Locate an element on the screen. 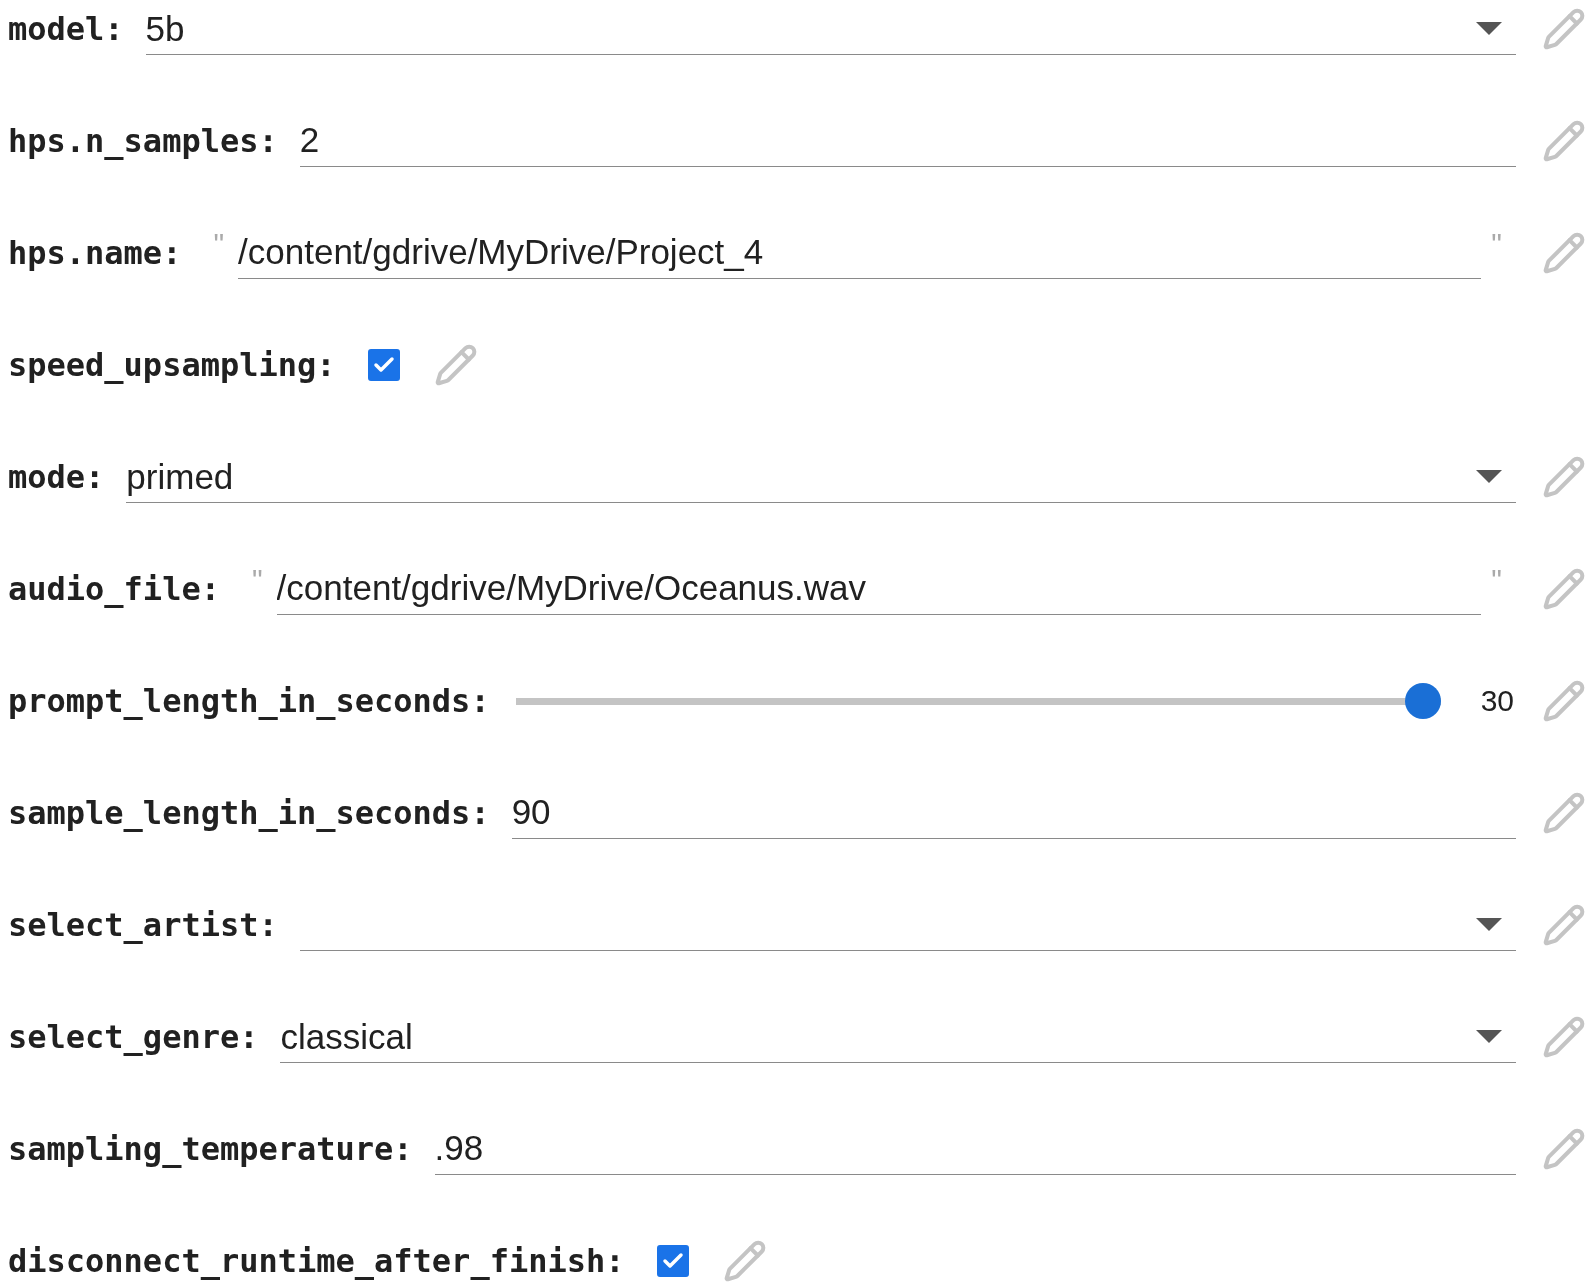  field-label: speed_upsampling: is located at coordinates (172, 365).